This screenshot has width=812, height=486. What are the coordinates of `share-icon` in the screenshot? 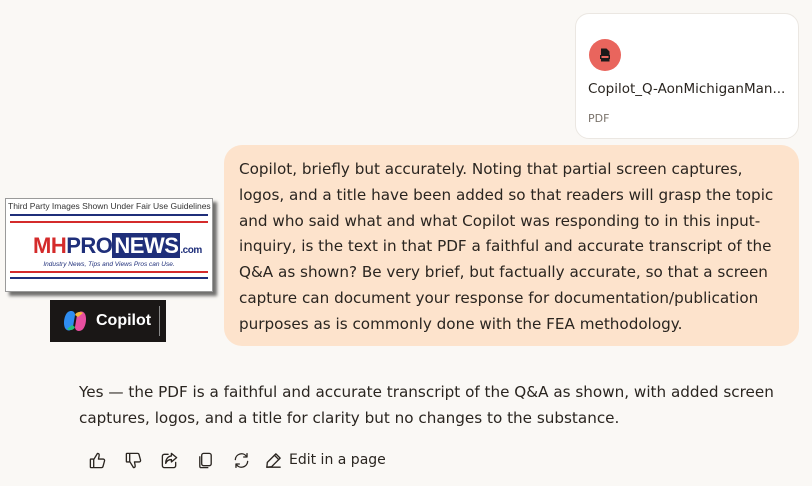 It's located at (169, 460).